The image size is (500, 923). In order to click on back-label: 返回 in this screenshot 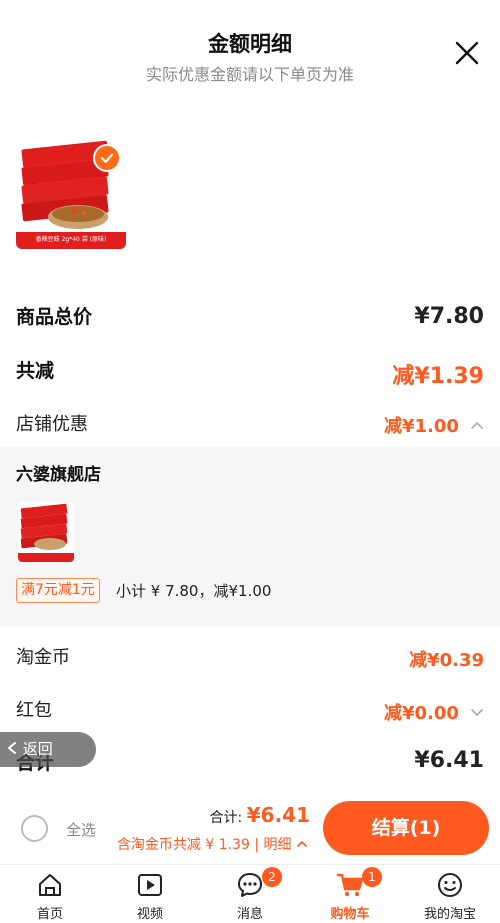, I will do `click(37, 749)`.